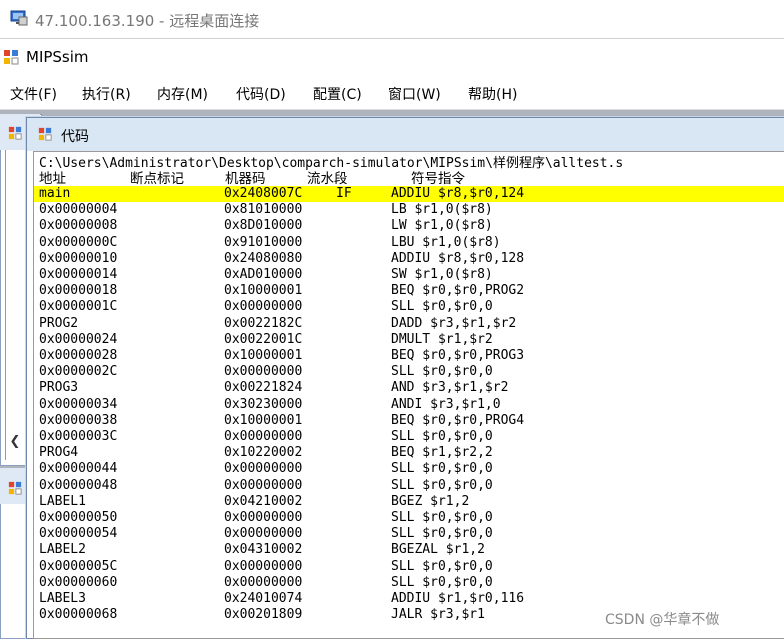 The height and width of the screenshot is (639, 784). What do you see at coordinates (263, 615) in the screenshot?
I see `row-machine-code: 0x00201809` at bounding box center [263, 615].